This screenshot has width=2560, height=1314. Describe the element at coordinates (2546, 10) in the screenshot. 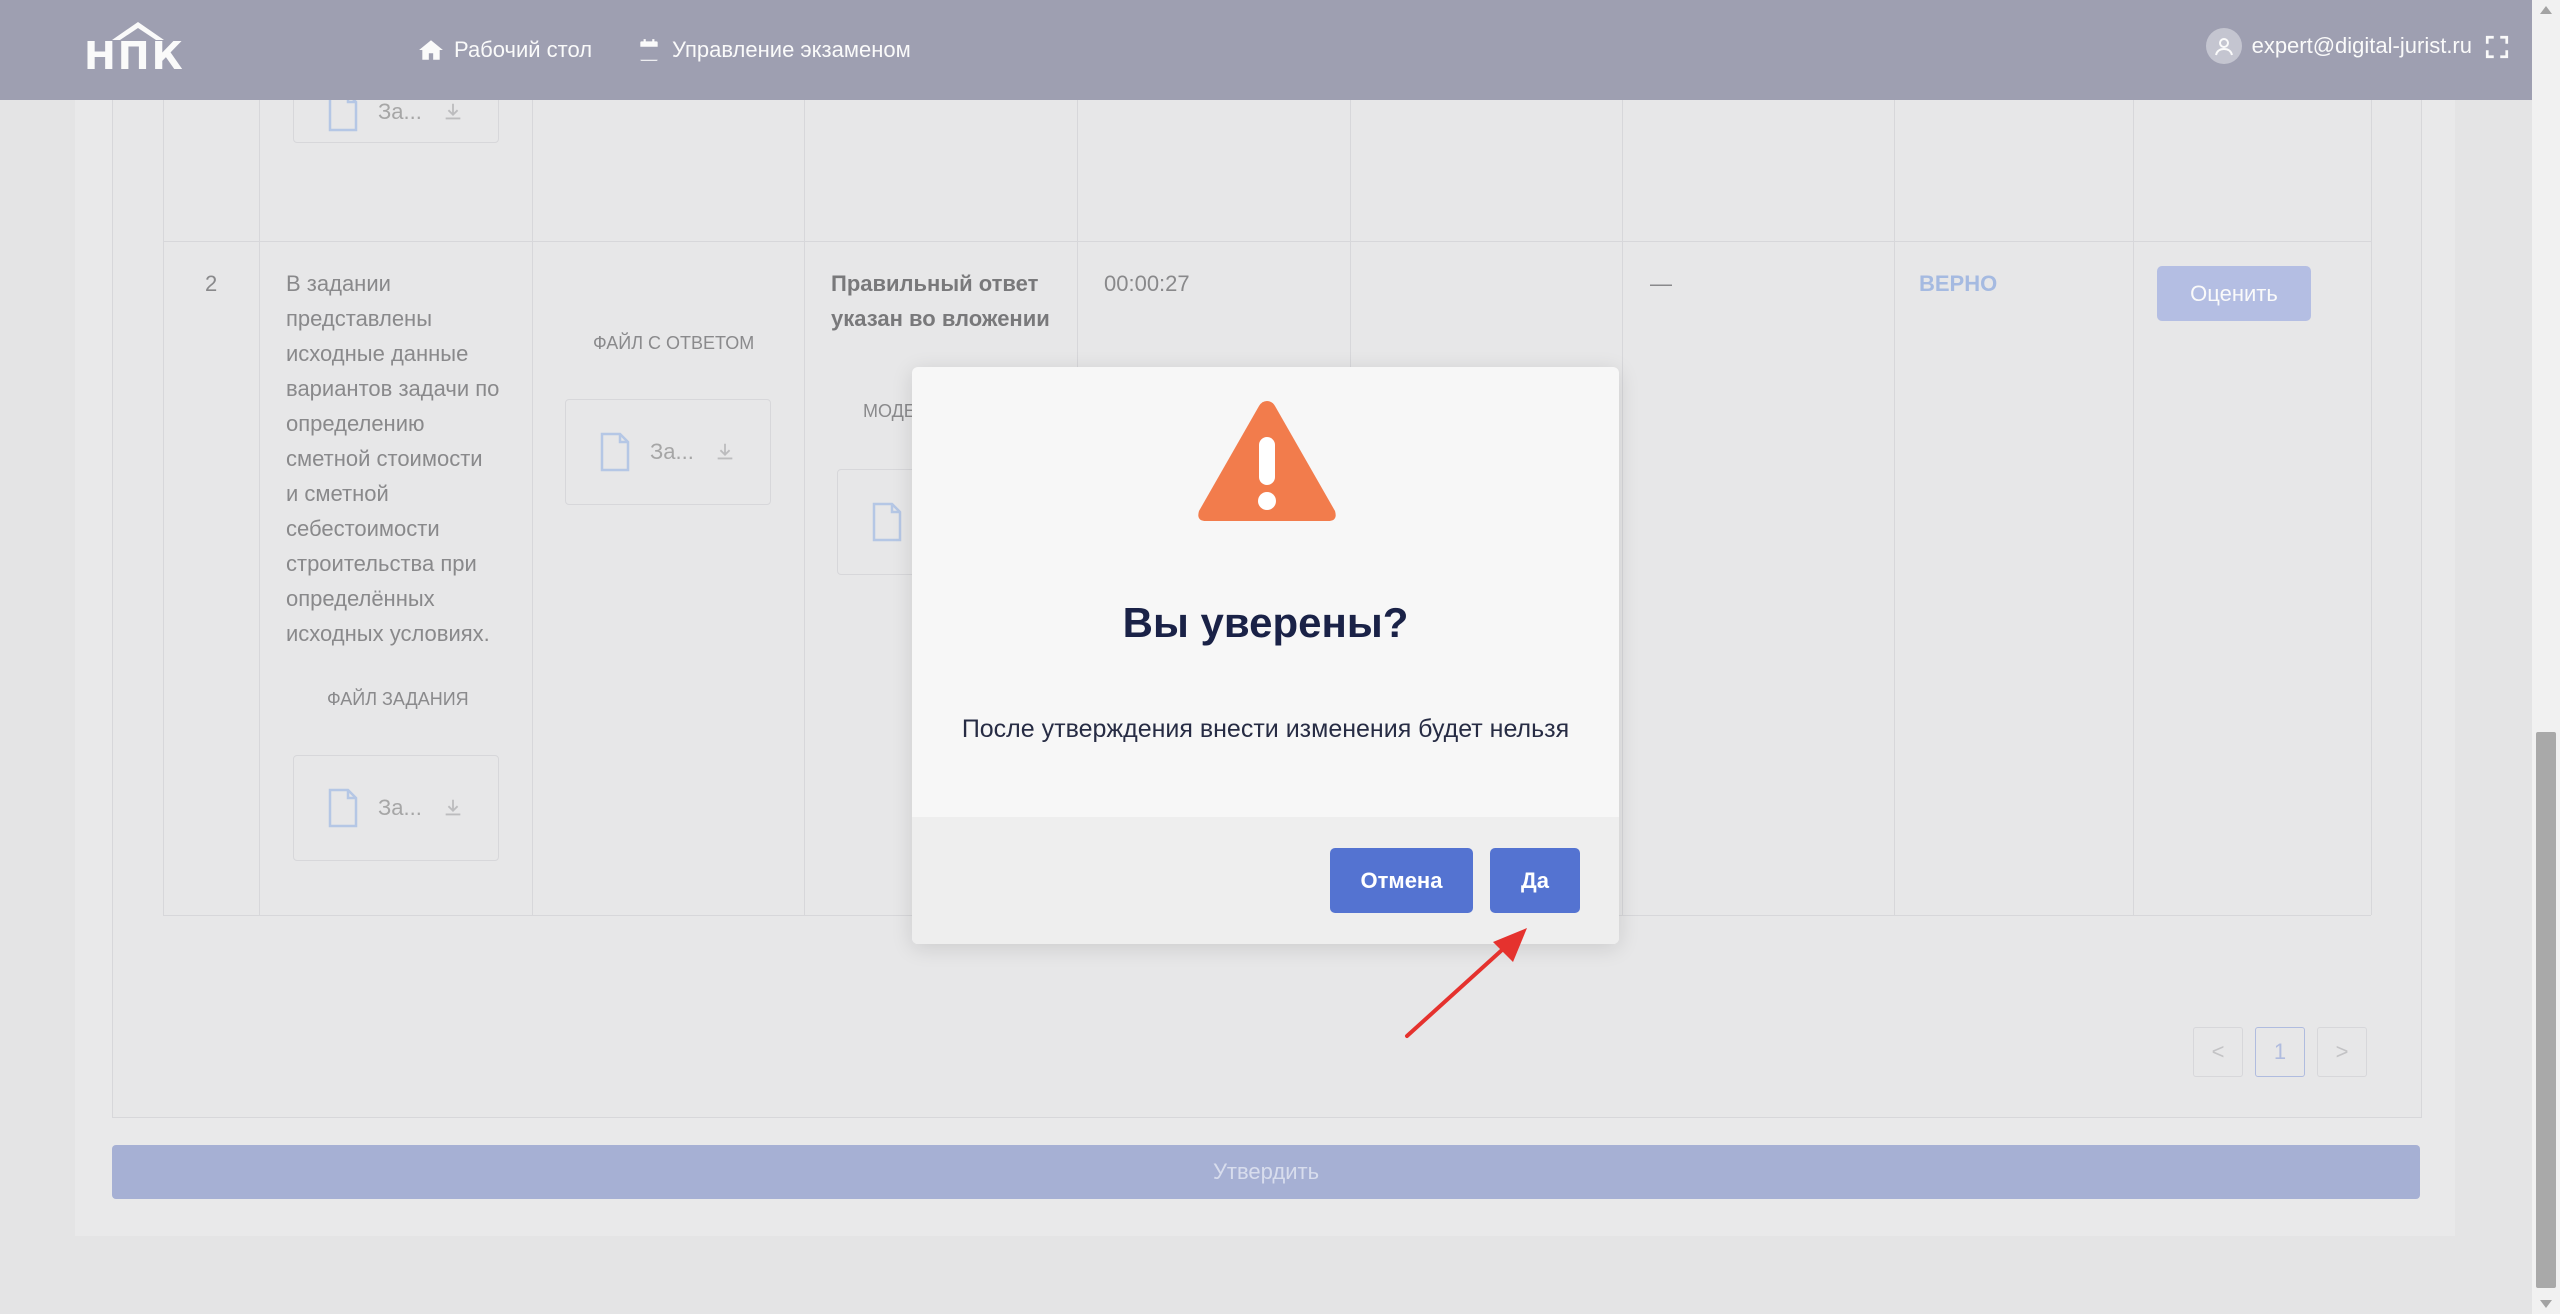

I see `scroll-up-arrow-icon` at that location.